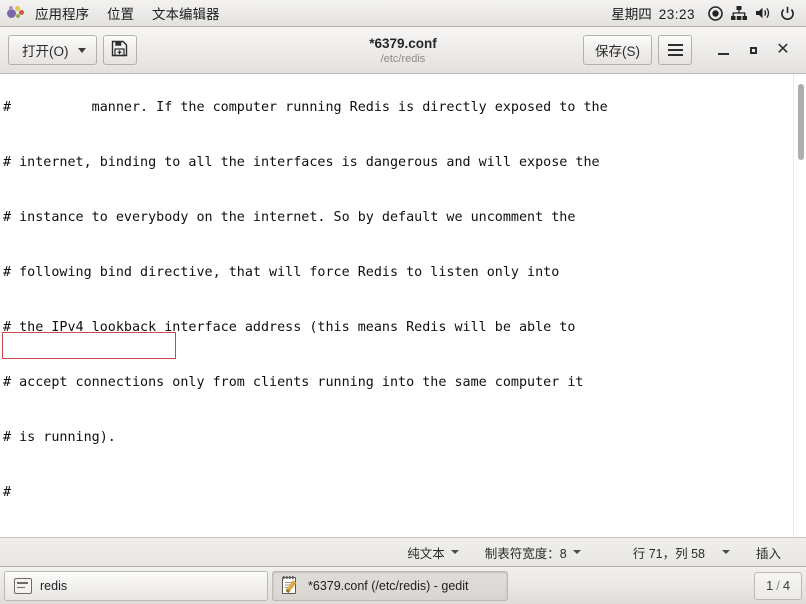  What do you see at coordinates (723, 50) in the screenshot?
I see `minimize-button` at bounding box center [723, 50].